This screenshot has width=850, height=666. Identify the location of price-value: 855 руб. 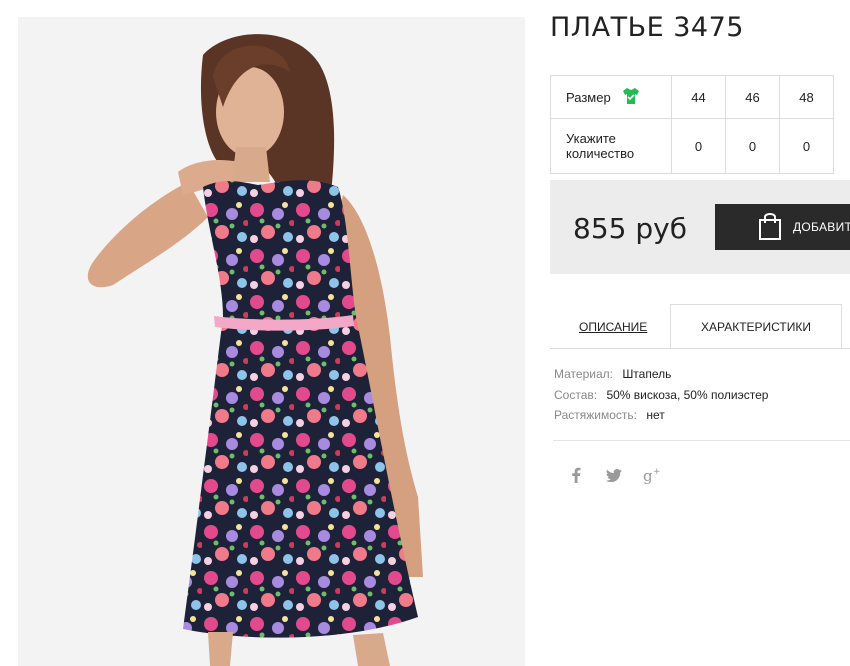
(630, 228).